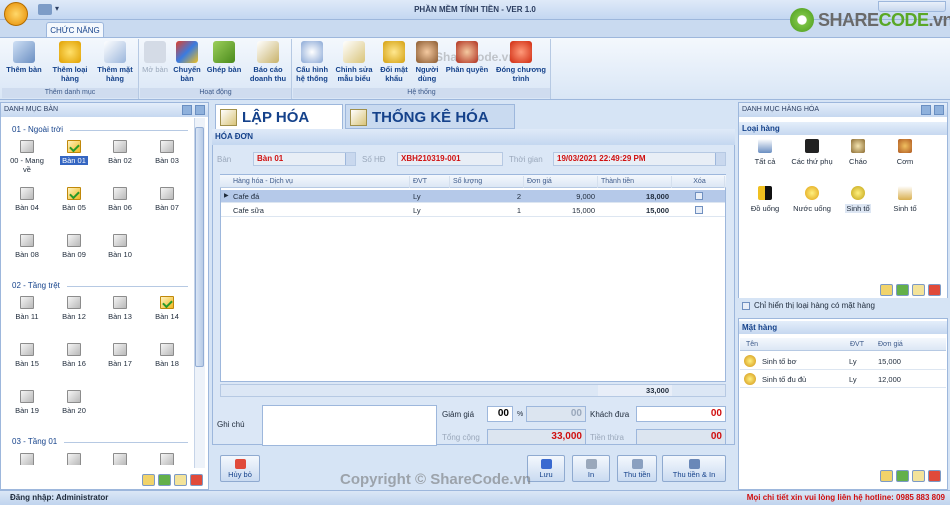 Image resolution: width=950 pixels, height=505 pixels. What do you see at coordinates (27, 355) in the screenshot?
I see `table-item: Bàn 15` at bounding box center [27, 355].